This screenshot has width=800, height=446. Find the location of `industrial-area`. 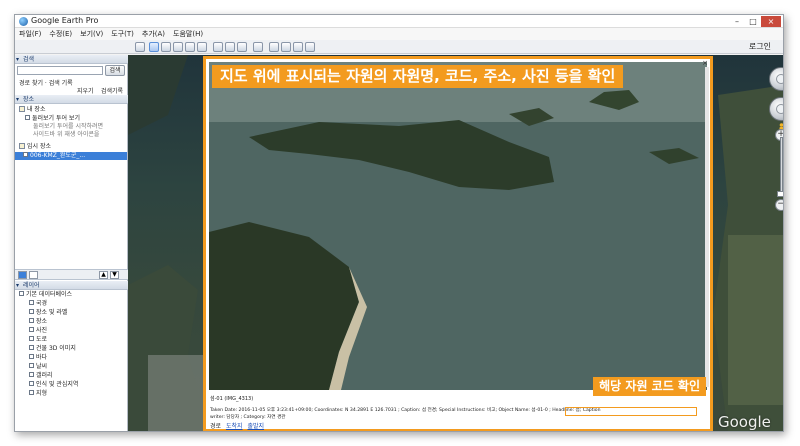

industrial-area is located at coordinates (178, 393).